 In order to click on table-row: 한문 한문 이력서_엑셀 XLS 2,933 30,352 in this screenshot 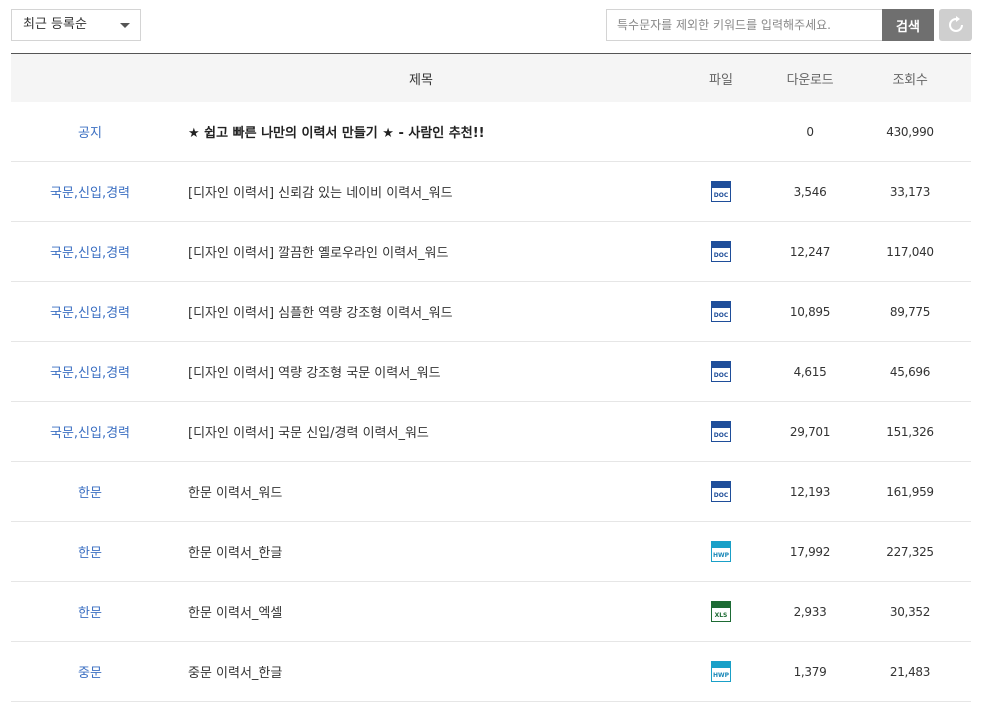, I will do `click(491, 612)`.